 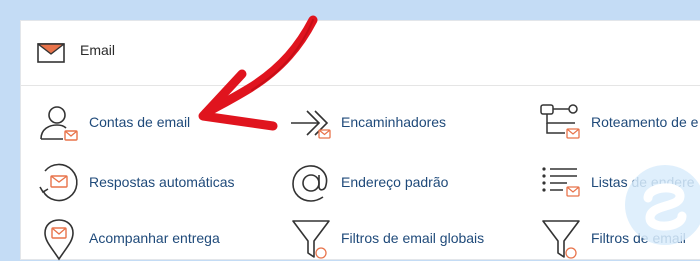 I want to click on address-list-icon, so click(x=561, y=182).